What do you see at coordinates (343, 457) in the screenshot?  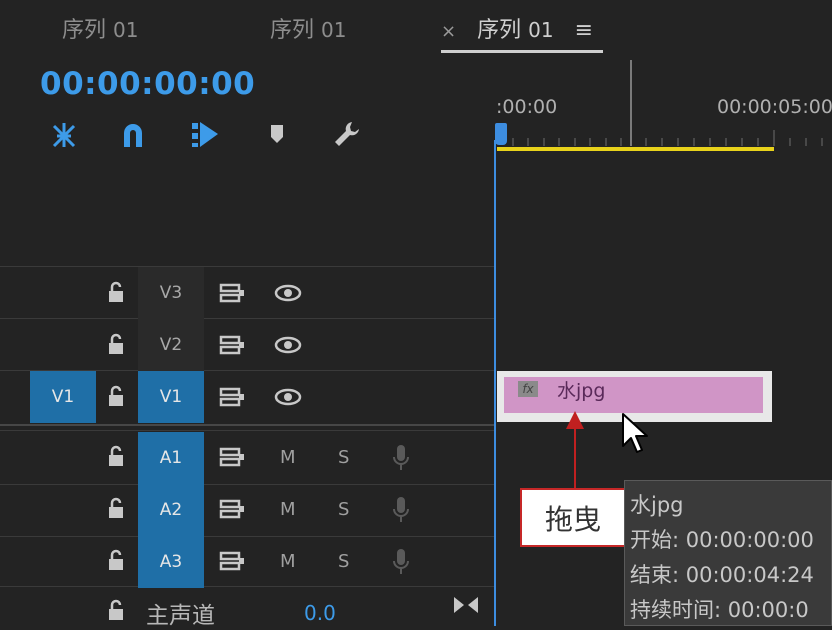 I see `solo-button-a1: S` at bounding box center [343, 457].